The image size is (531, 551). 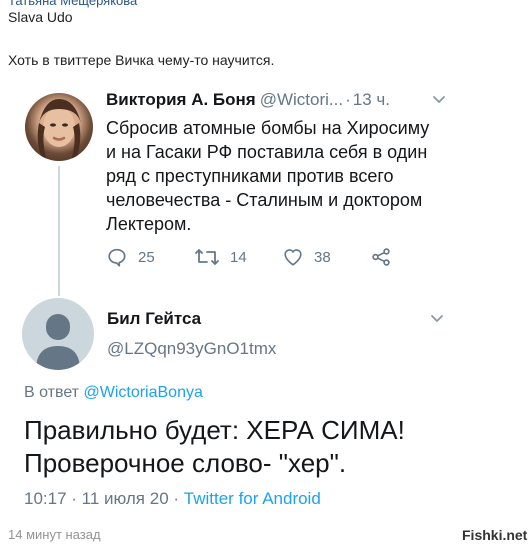 What do you see at coordinates (293, 257) in the screenshot?
I see `heart-icon` at bounding box center [293, 257].